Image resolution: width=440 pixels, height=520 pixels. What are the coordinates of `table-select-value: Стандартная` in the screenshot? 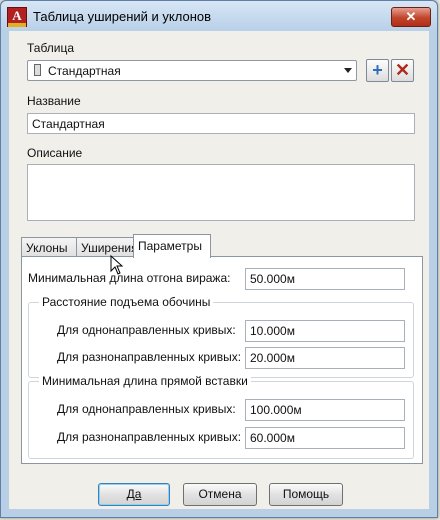 It's located at (84, 71).